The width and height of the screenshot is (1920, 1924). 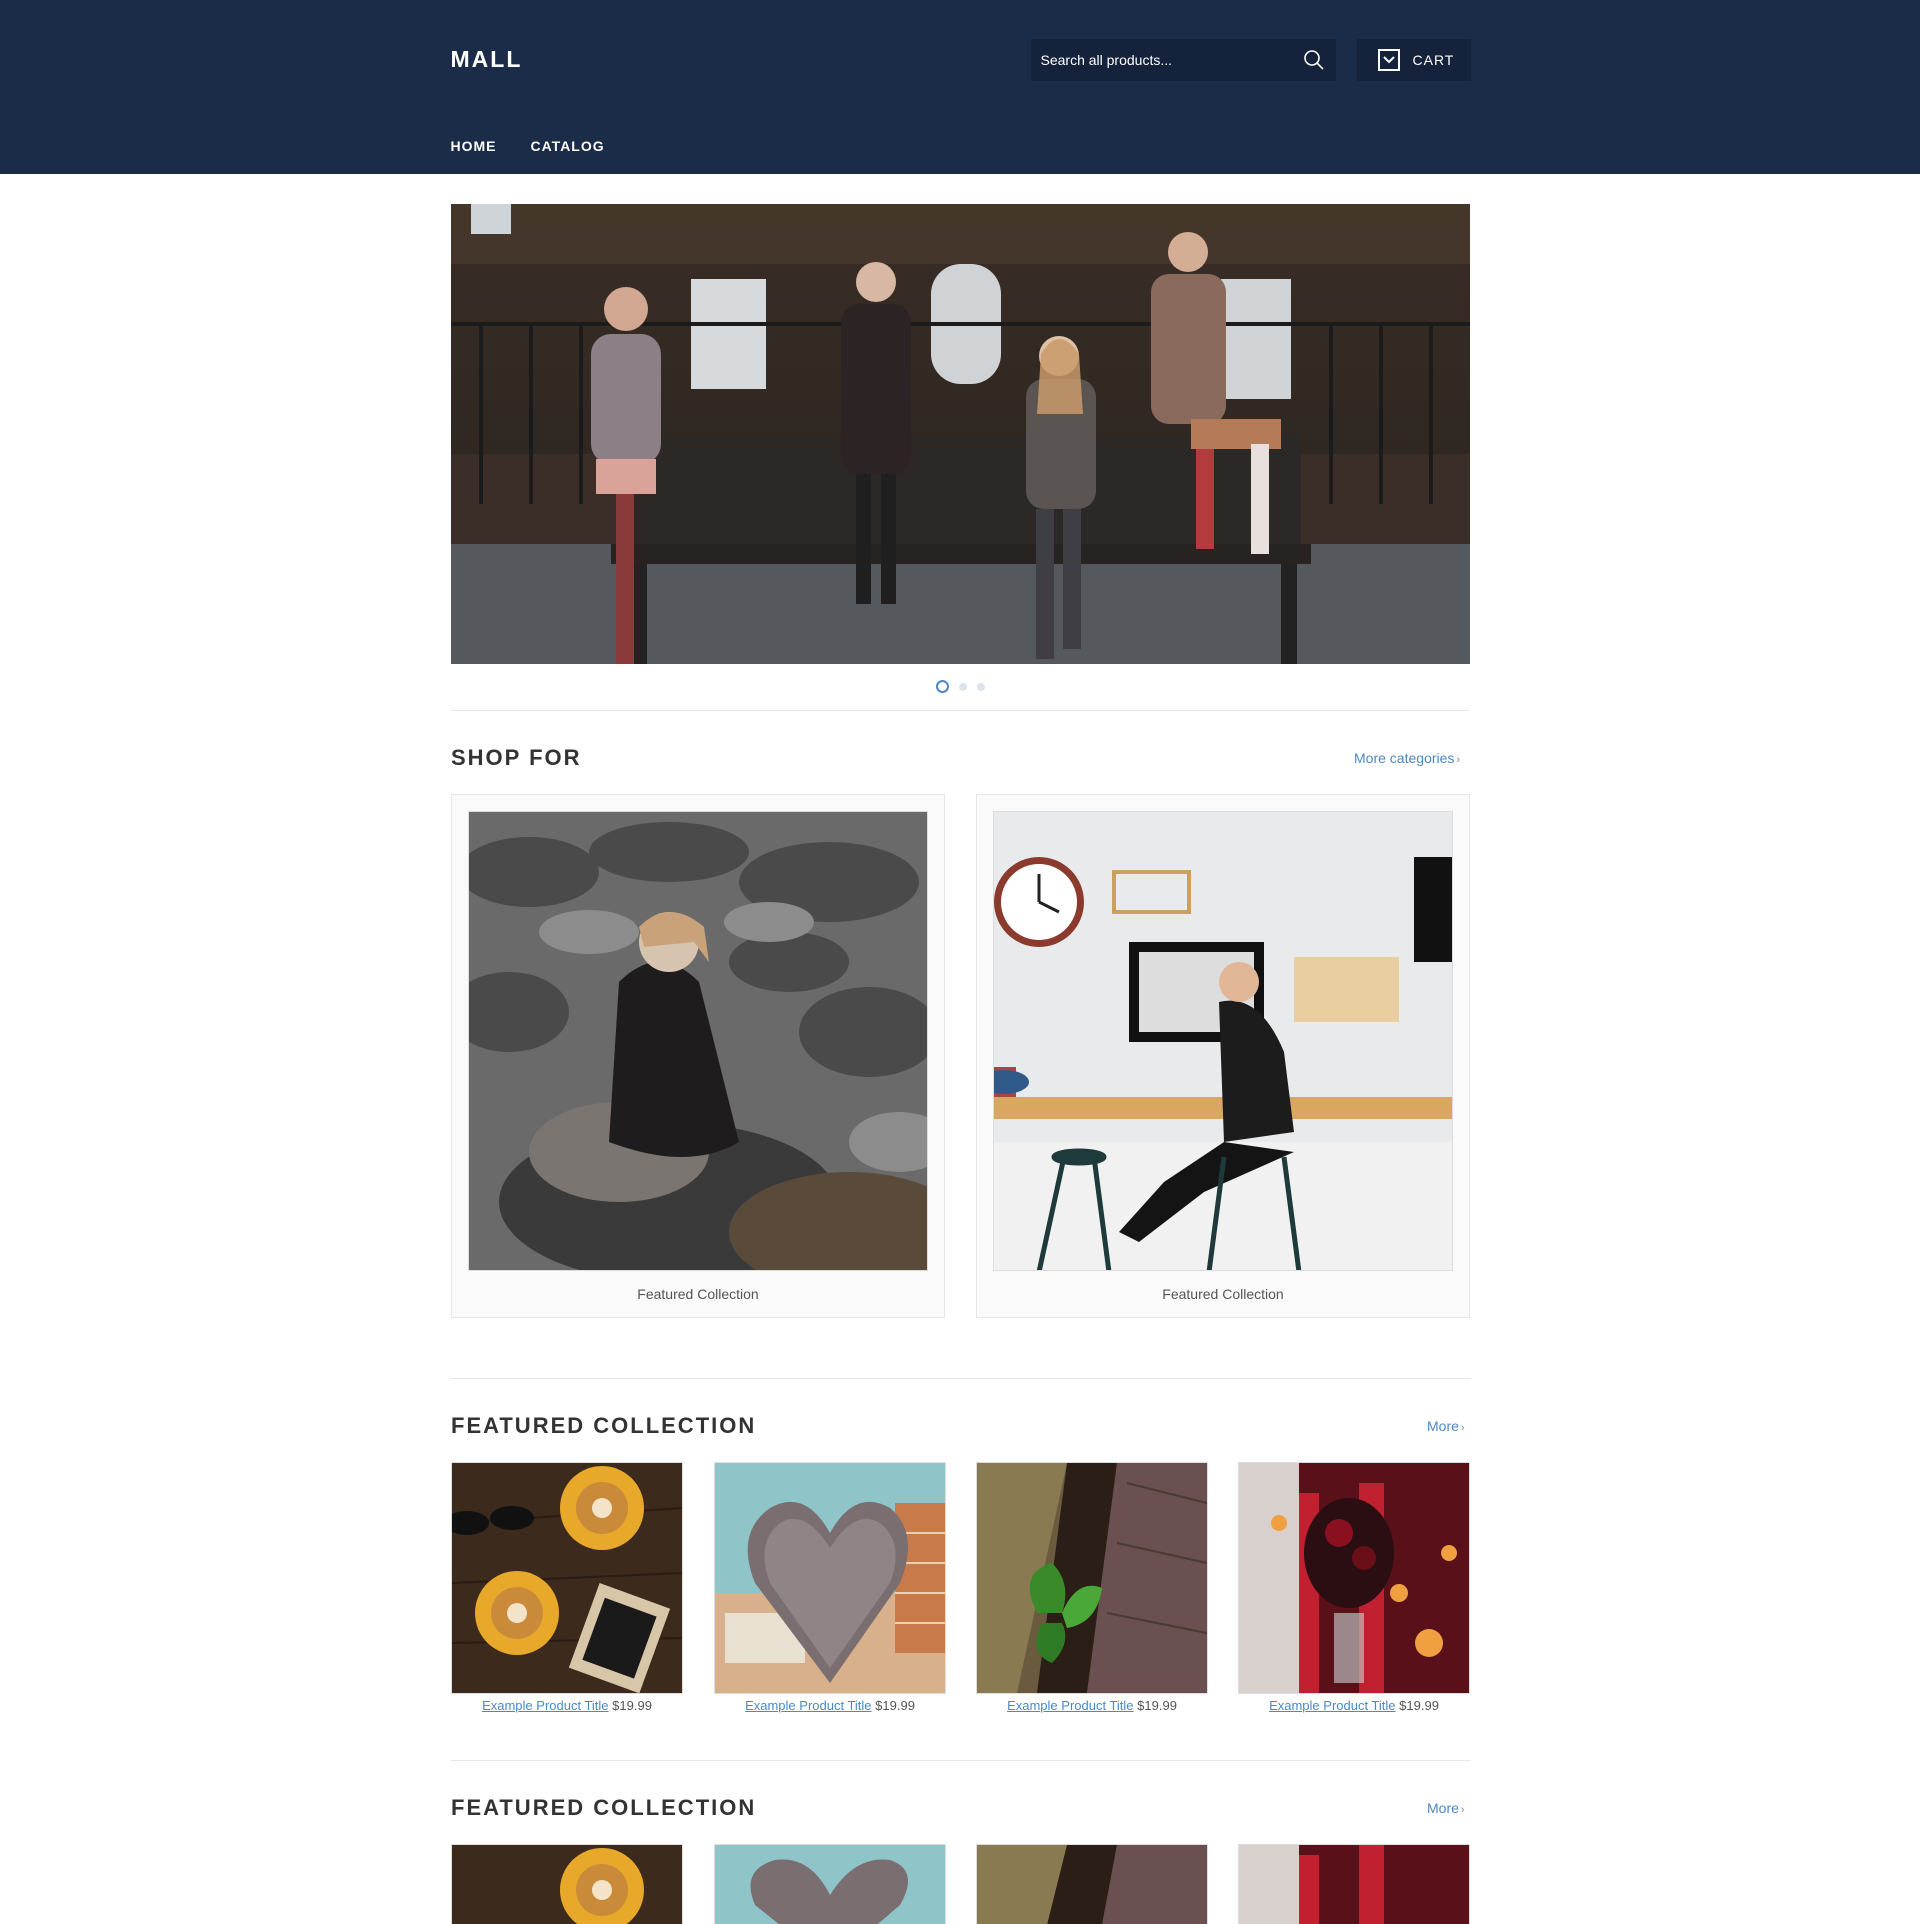 I want to click on site-logo: MALL, so click(x=487, y=59).